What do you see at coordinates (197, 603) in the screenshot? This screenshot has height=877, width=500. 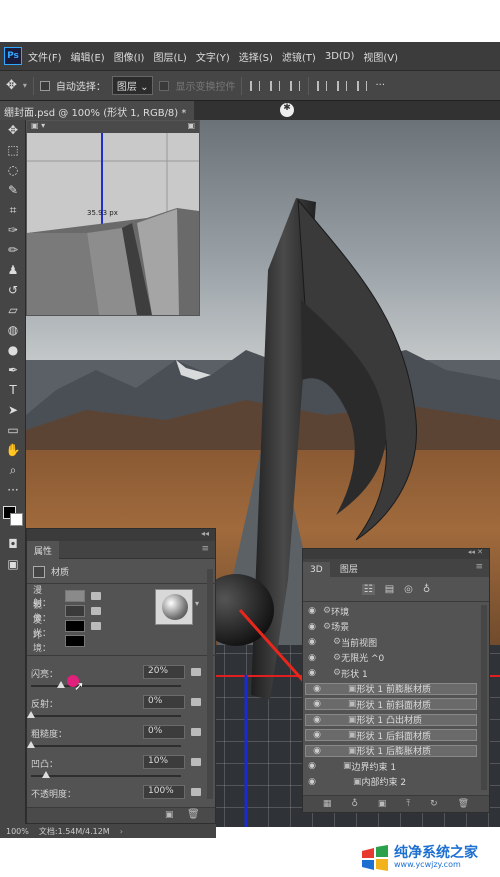 I see `material-picker-chevron-icon: ▾` at bounding box center [197, 603].